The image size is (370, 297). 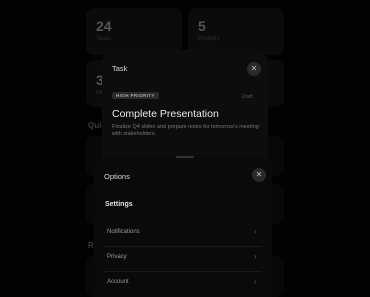 I want to click on option-label: Notifications, so click(x=123, y=232).